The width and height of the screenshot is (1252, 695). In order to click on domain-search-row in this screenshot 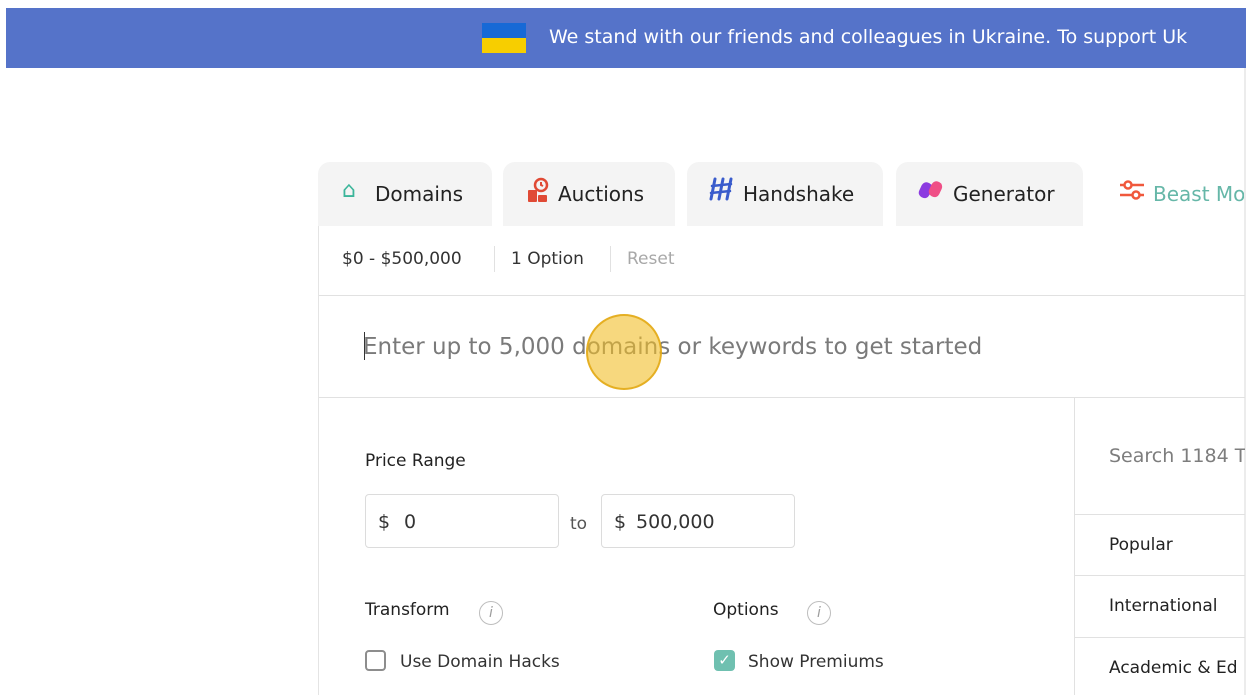, I will do `click(782, 347)`.